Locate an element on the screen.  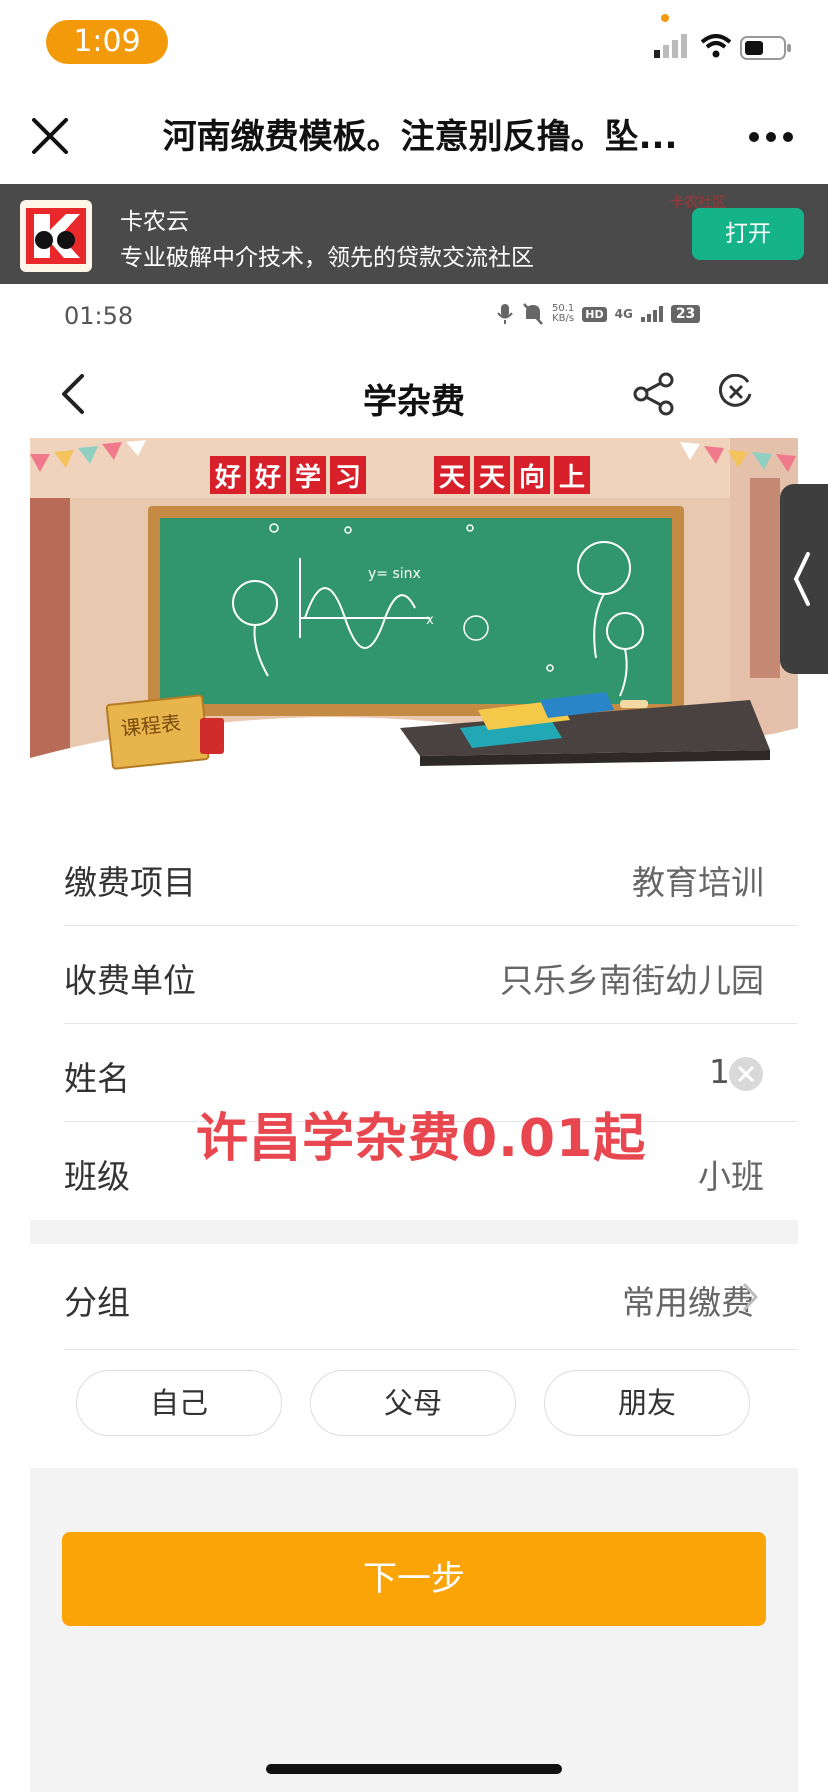
banner-char: 向 is located at coordinates (532, 477).